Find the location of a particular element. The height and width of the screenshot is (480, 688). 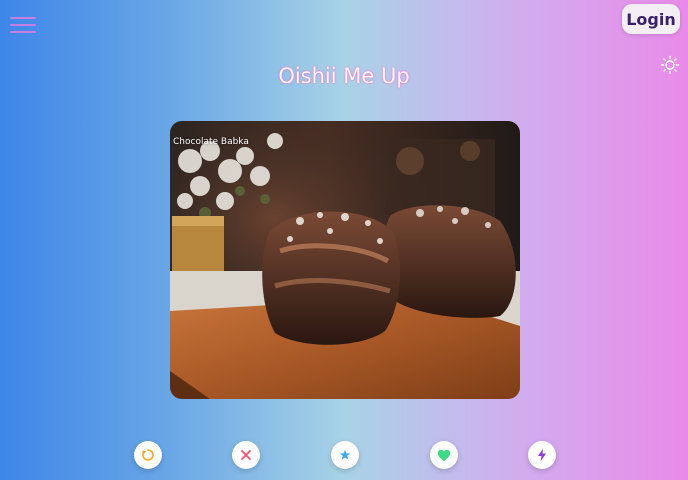

like-button is located at coordinates (444, 455).